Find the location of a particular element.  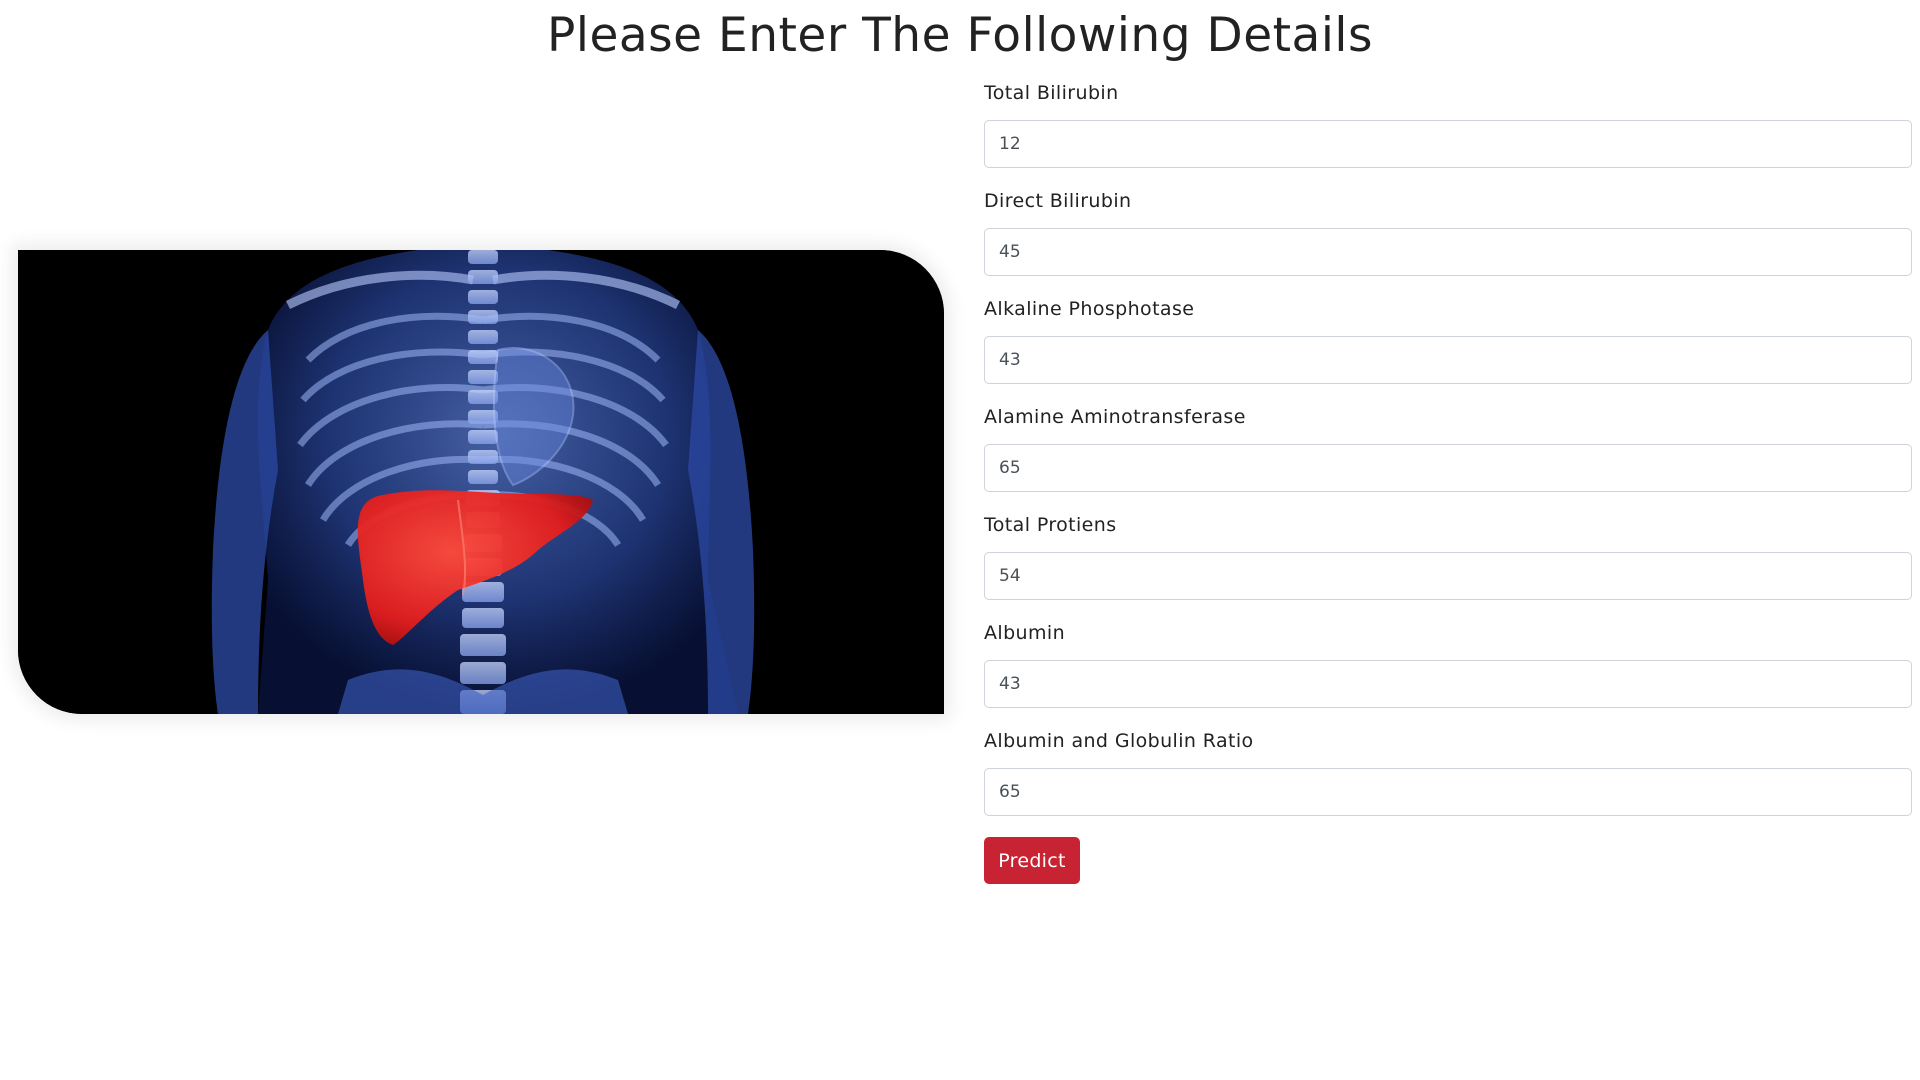

total-protiens-input is located at coordinates (1448, 576).